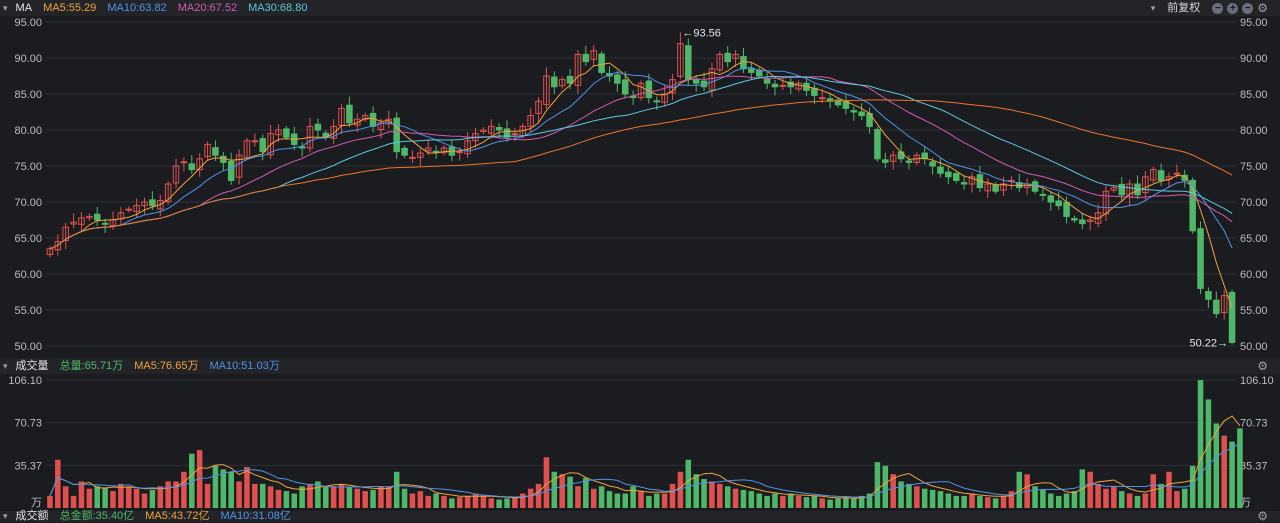 The height and width of the screenshot is (523, 1280). Describe the element at coordinates (28, 59) in the screenshot. I see `price-ytick-left: 90.00` at that location.